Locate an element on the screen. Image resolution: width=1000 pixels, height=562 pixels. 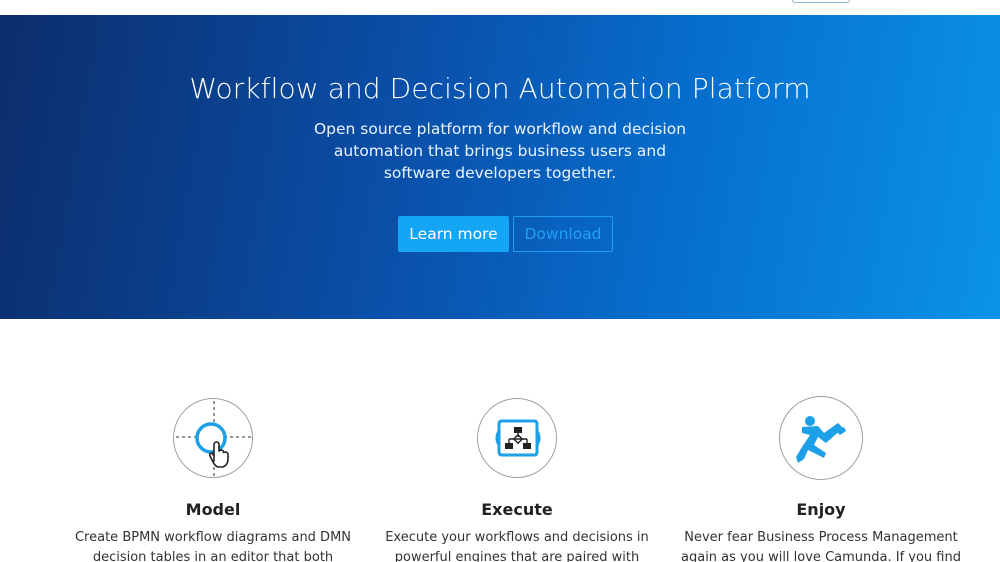
nav-button is located at coordinates (821, 1).